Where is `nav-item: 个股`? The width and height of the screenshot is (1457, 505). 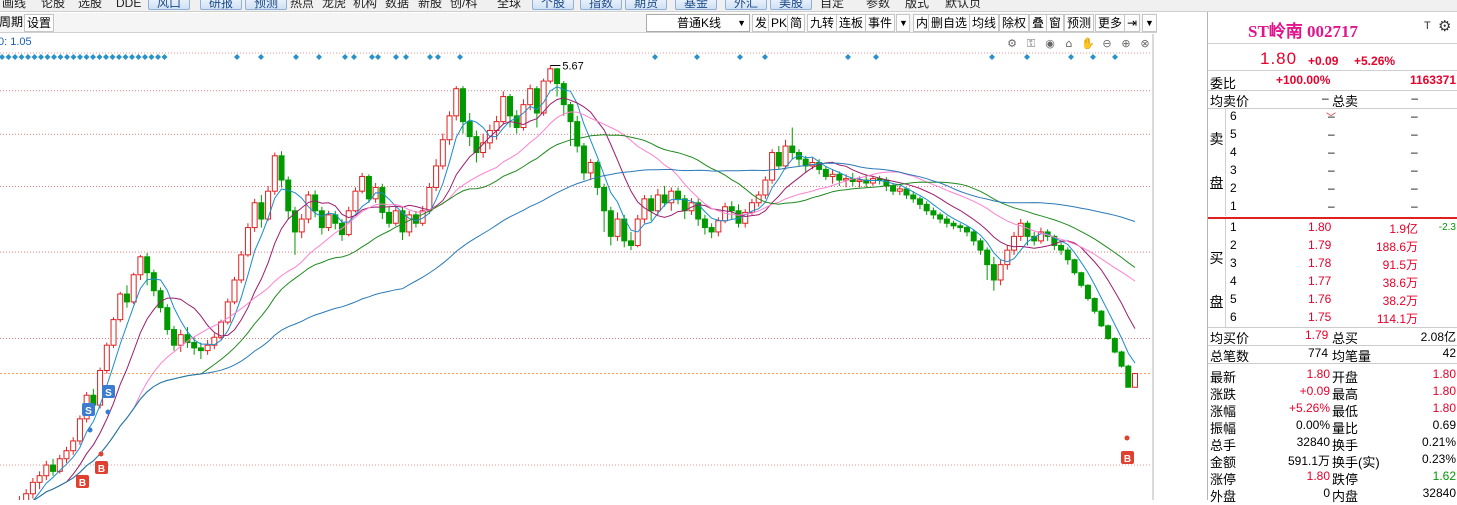 nav-item: 个股 is located at coordinates (553, 5).